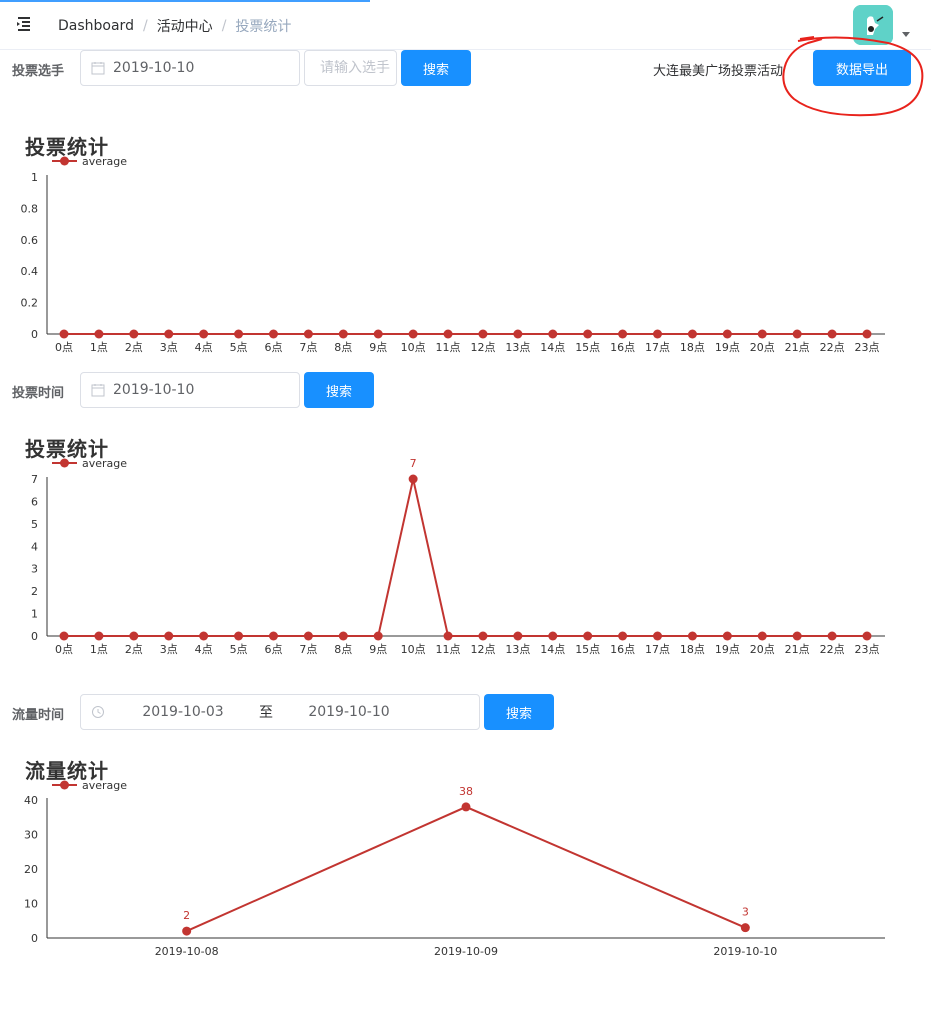 The image size is (931, 1009). Describe the element at coordinates (692, 347) in the screenshot. I see `x-tick-label: 18点` at that location.